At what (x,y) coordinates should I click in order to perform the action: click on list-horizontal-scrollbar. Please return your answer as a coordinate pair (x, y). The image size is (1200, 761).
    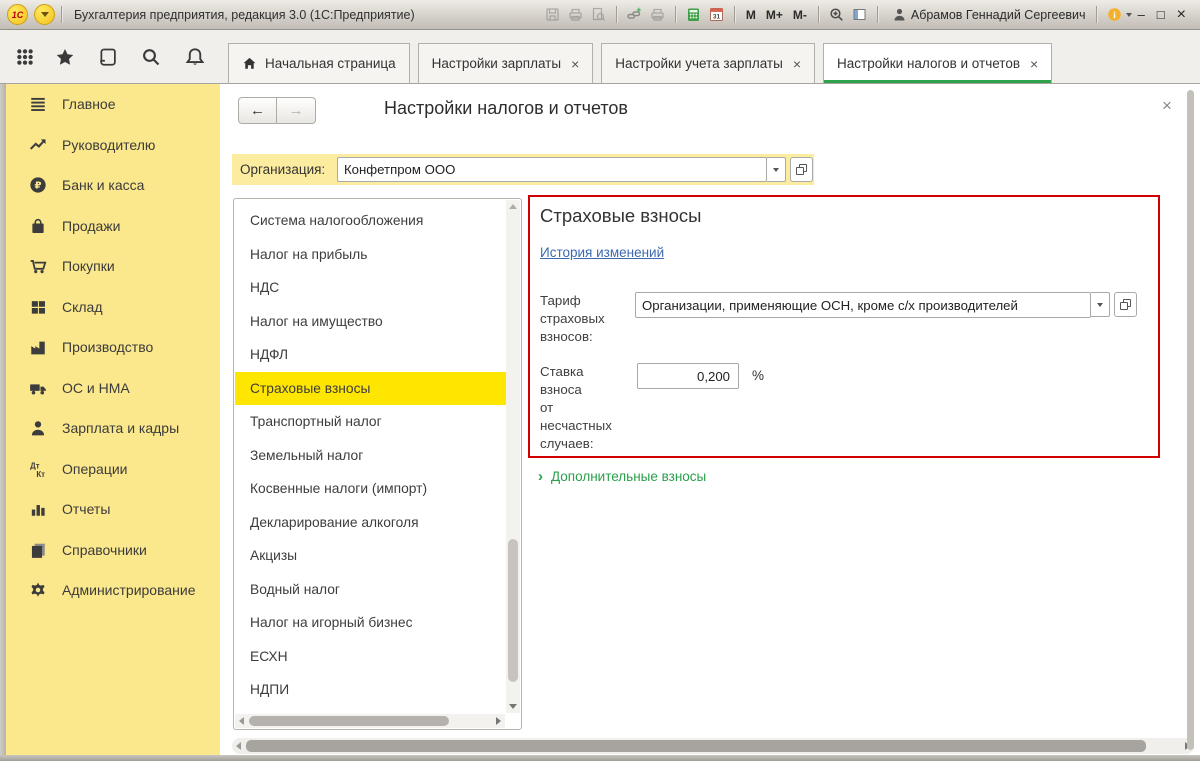
    Looking at the image, I should click on (370, 721).